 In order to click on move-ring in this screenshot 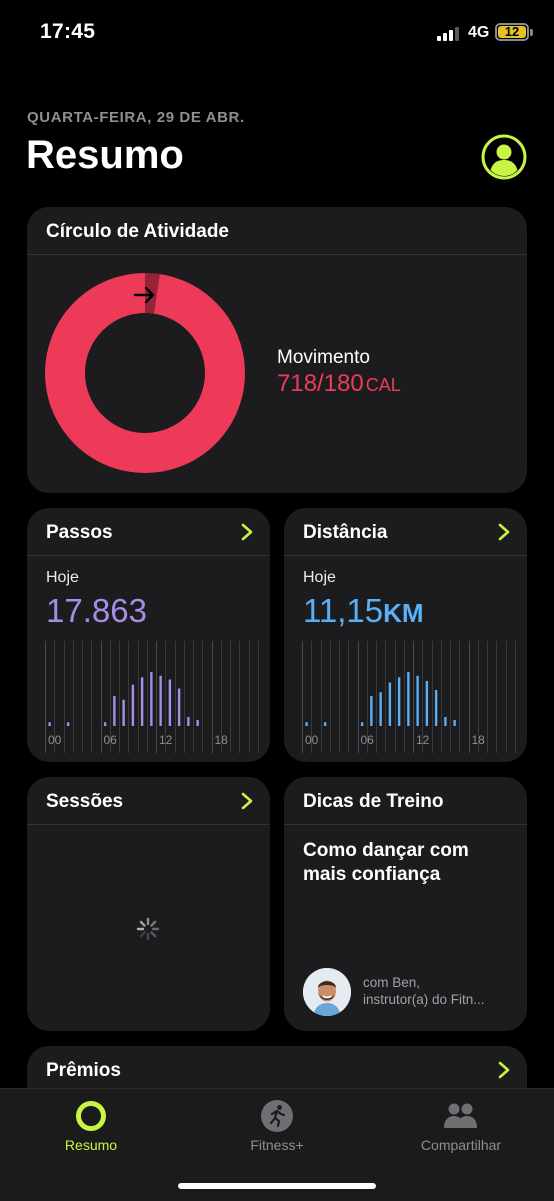, I will do `click(145, 373)`.